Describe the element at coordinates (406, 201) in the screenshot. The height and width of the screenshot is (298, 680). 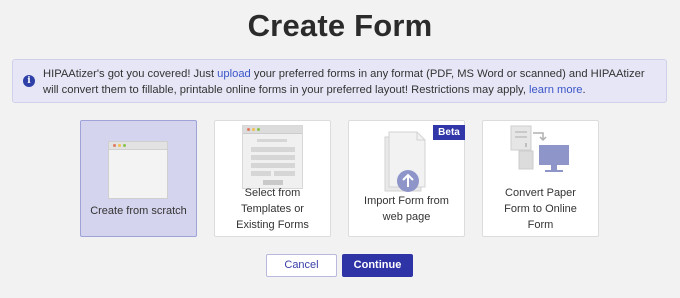
I see `option-label-line: Import Form from` at that location.